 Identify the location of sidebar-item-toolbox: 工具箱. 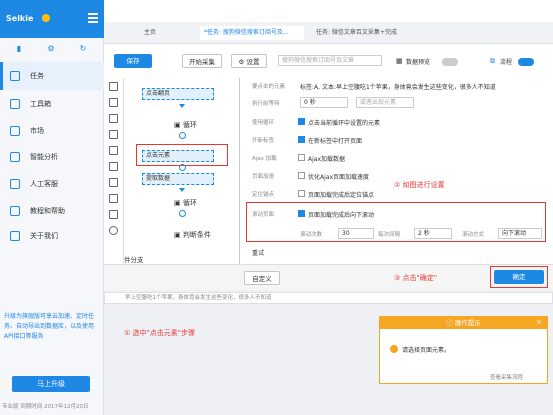
(52, 104).